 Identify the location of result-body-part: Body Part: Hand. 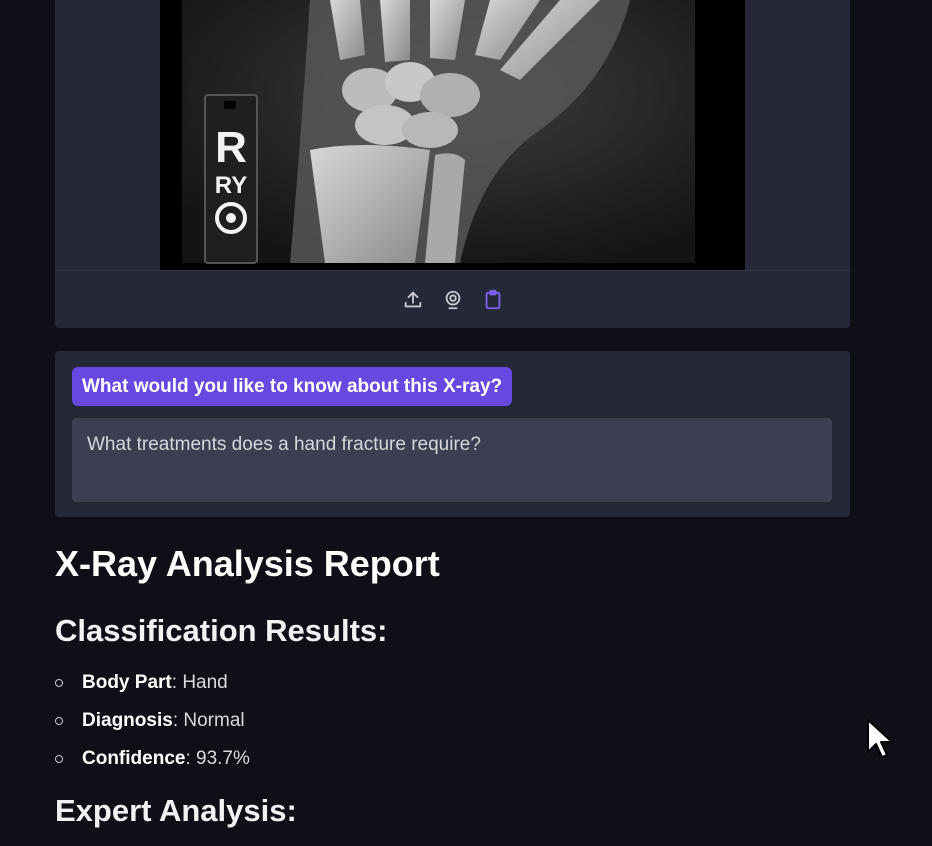
(152, 683).